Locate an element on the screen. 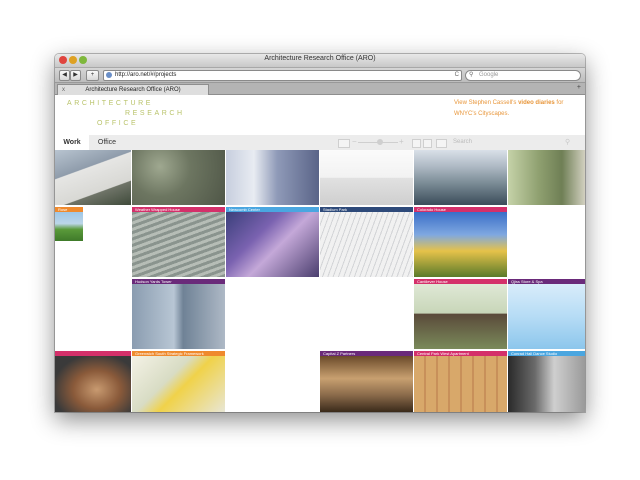 Image resolution: width=640 pixels, height=480 pixels. project-tile: Weather Wrapped House is located at coordinates (178, 242).